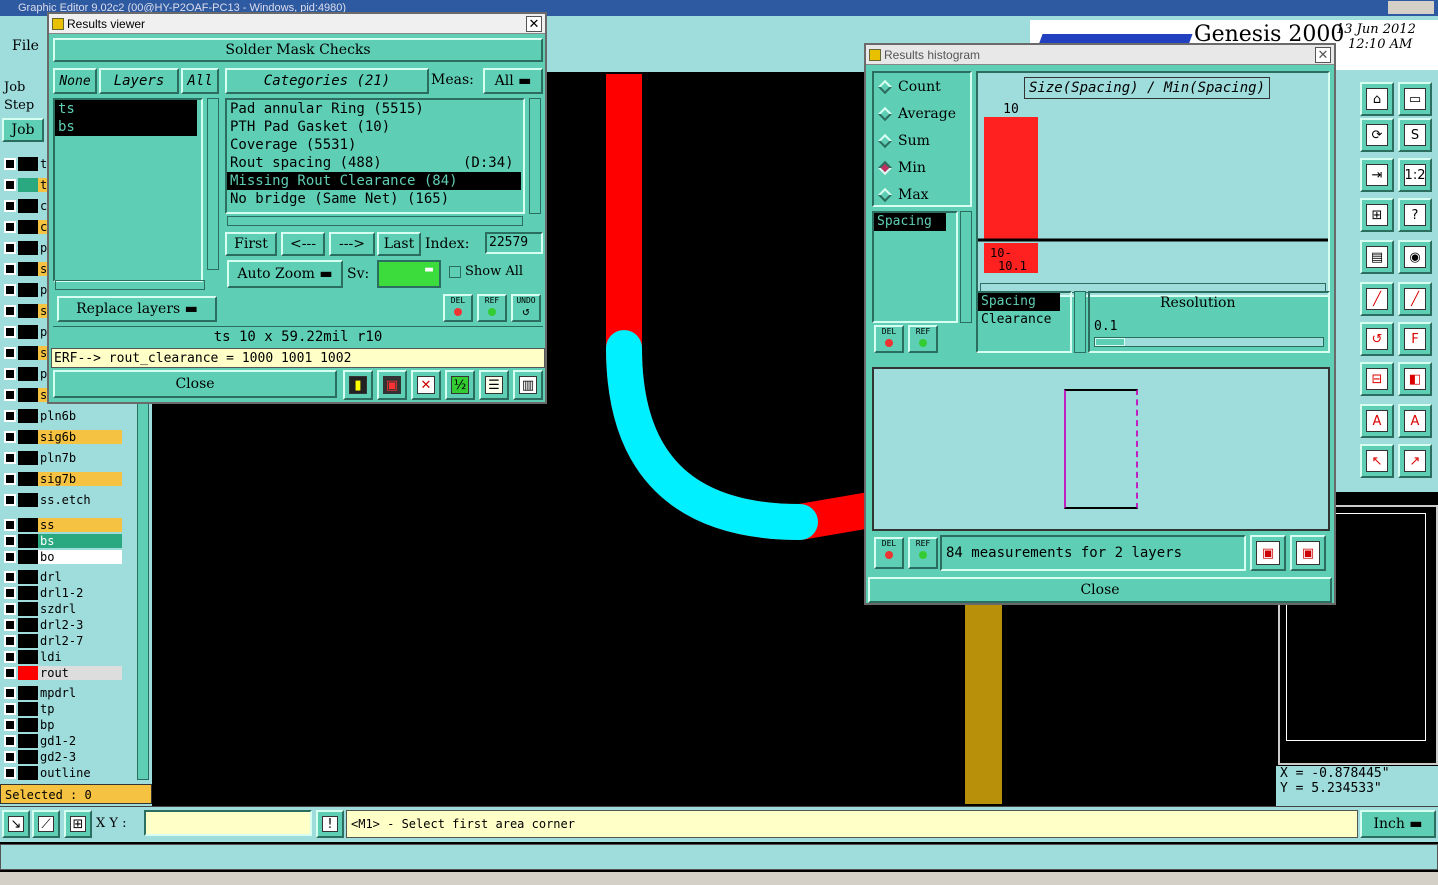 This screenshot has height=885, width=1438. Describe the element at coordinates (458, 308) in the screenshot. I see `del-button: DEL` at that location.